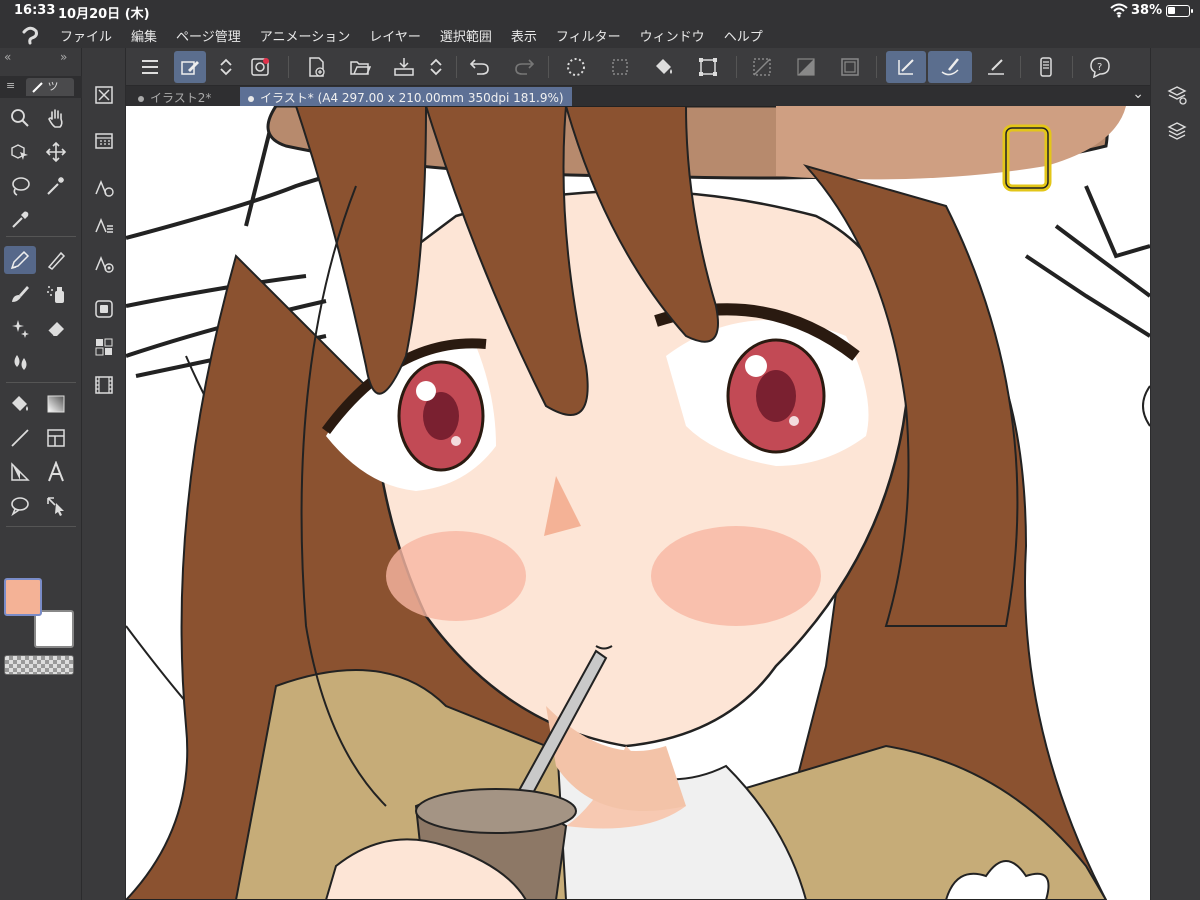 The height and width of the screenshot is (900, 1200). I want to click on doc-tab-1: イラスト2*, so click(174, 96).